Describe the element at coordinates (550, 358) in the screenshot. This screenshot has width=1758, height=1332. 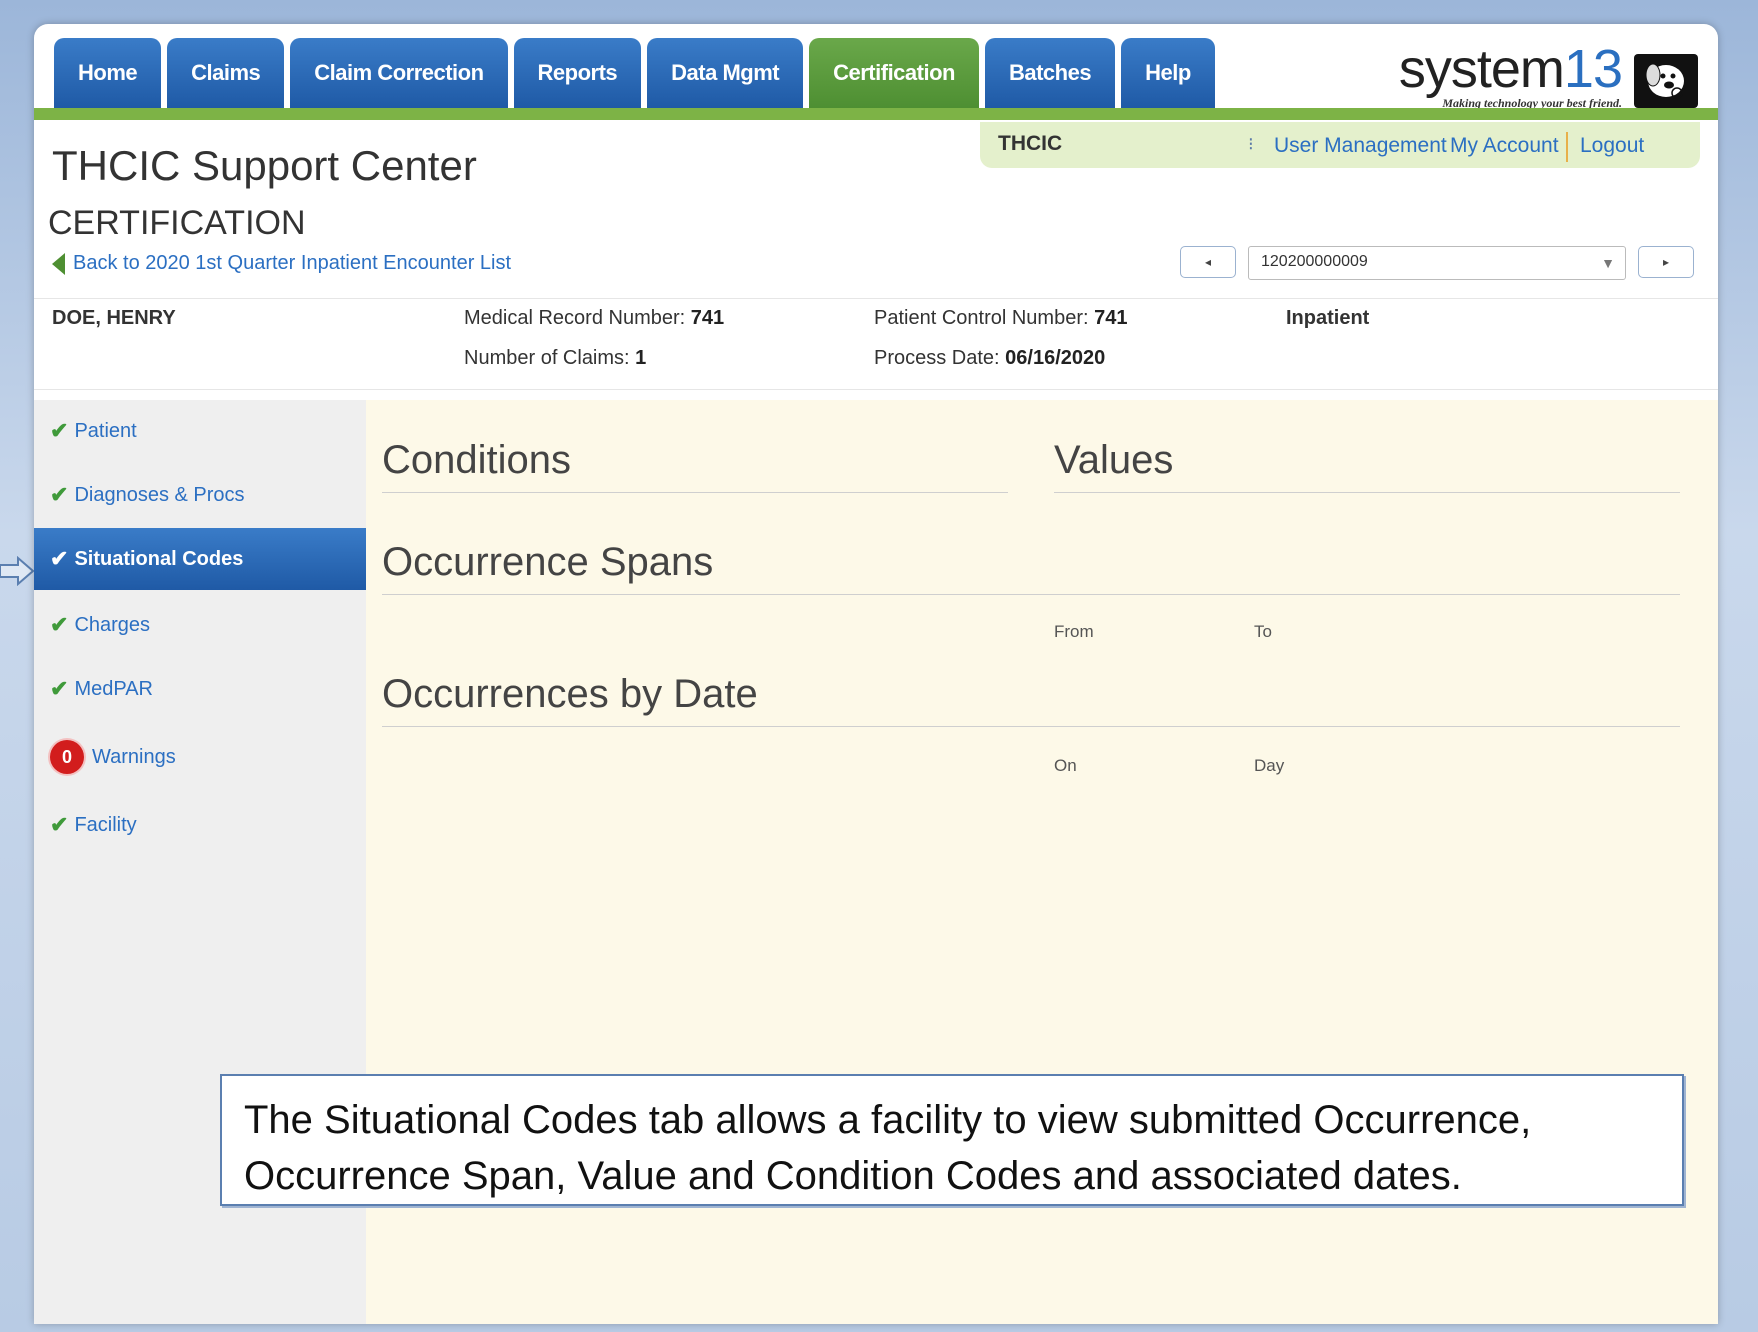
I see `claims-label: Number of Claims:` at that location.